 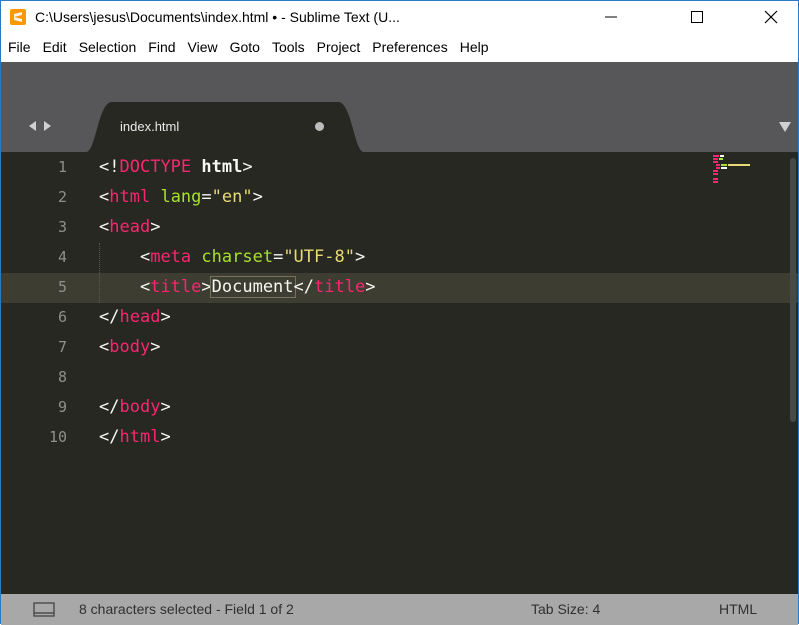 I want to click on code-line: </body>, so click(x=135, y=407).